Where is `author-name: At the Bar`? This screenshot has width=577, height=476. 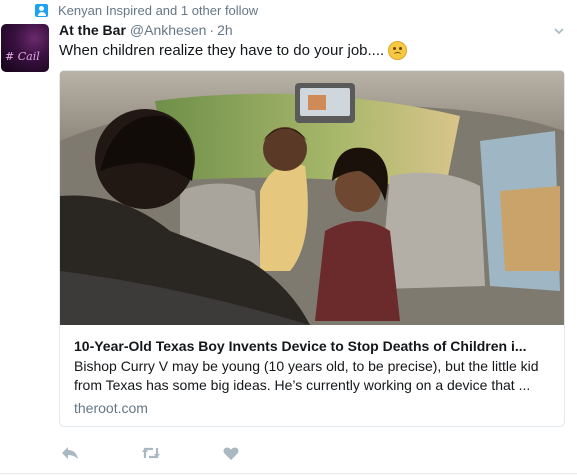
author-name: At the Bar is located at coordinates (92, 30).